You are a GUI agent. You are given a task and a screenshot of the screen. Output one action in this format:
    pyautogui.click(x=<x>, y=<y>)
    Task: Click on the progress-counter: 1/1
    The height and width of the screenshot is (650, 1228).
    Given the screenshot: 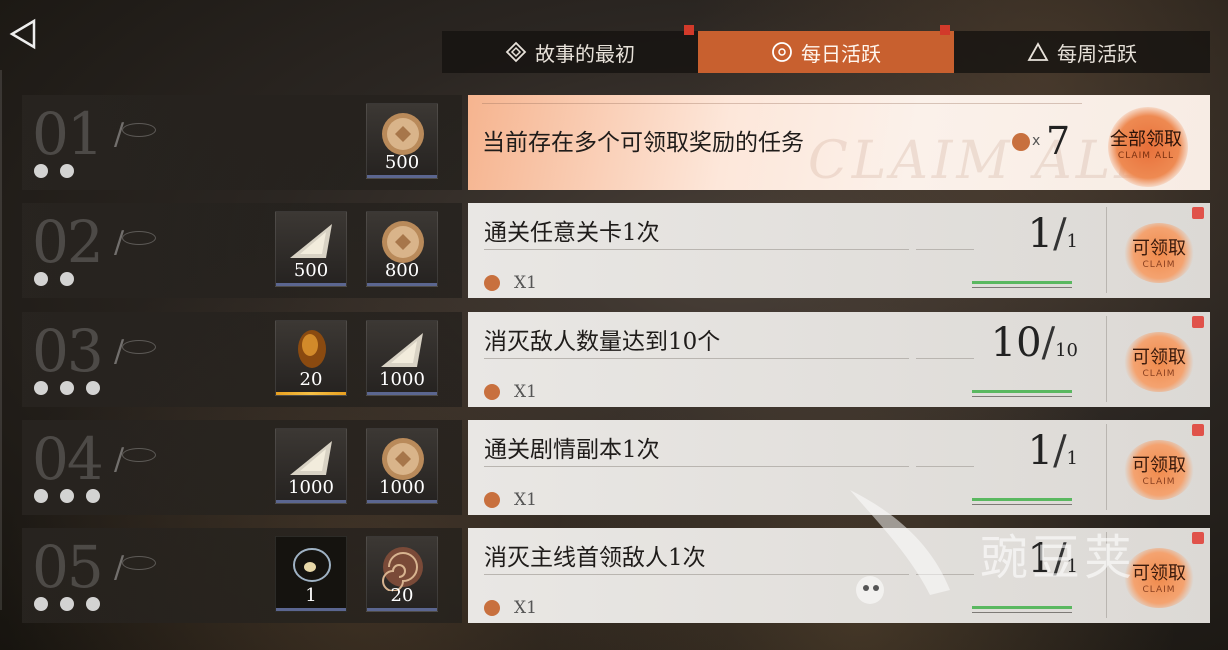 What is the action you would take?
    pyautogui.click(x=1033, y=451)
    